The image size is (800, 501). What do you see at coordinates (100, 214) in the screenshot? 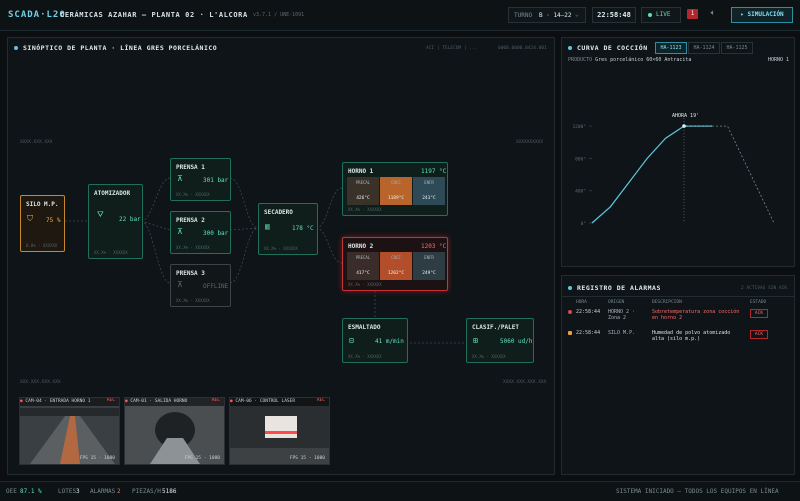
I see `atomizer-icon: ⛛` at bounding box center [100, 214].